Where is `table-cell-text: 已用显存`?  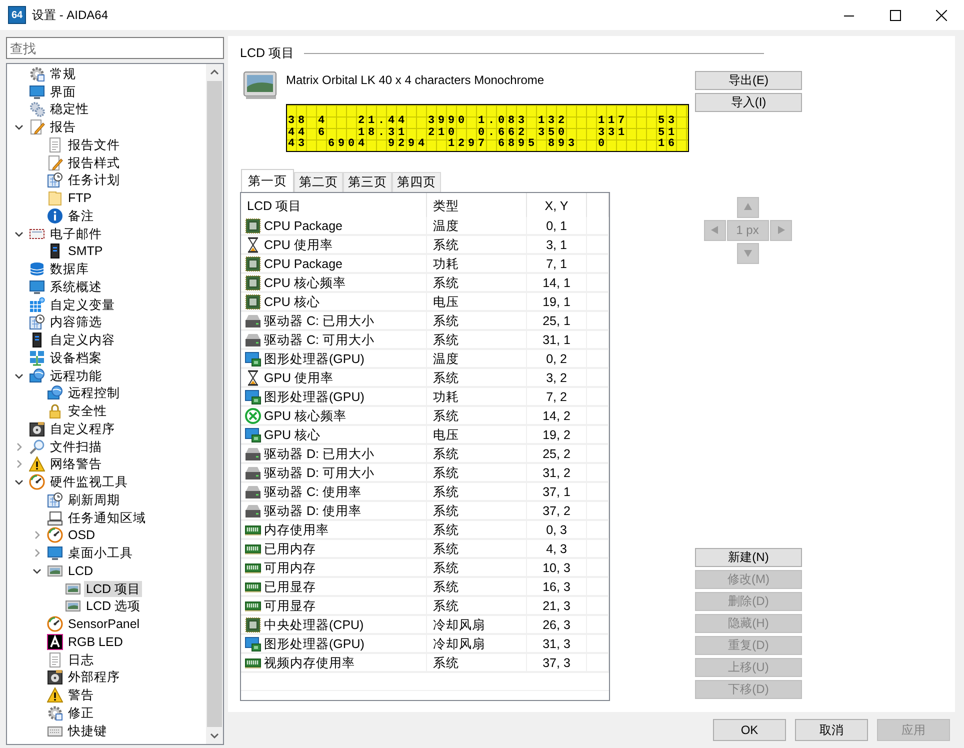 table-cell-text: 已用显存 is located at coordinates (290, 587).